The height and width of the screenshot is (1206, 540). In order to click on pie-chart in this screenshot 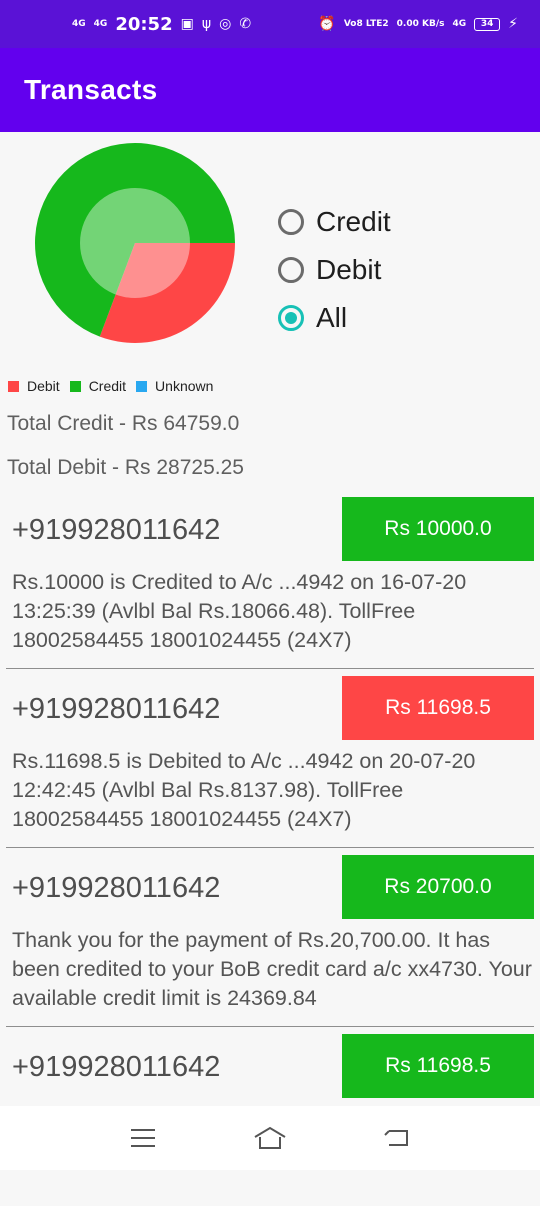, I will do `click(135, 243)`.